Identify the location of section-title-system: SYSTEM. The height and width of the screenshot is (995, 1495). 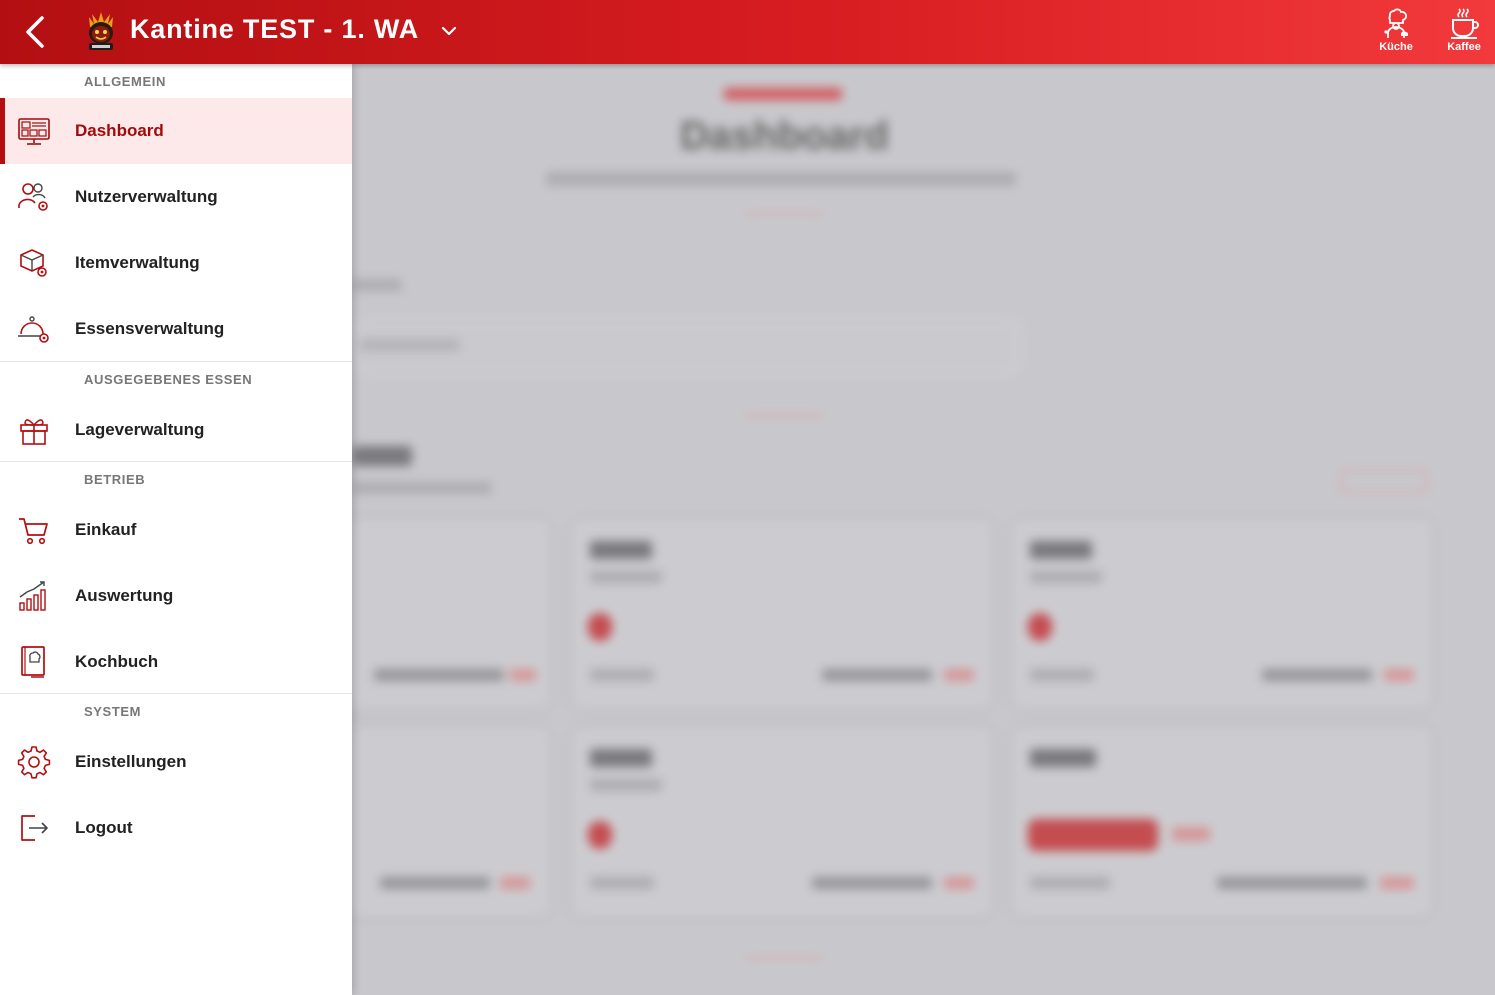
(113, 711).